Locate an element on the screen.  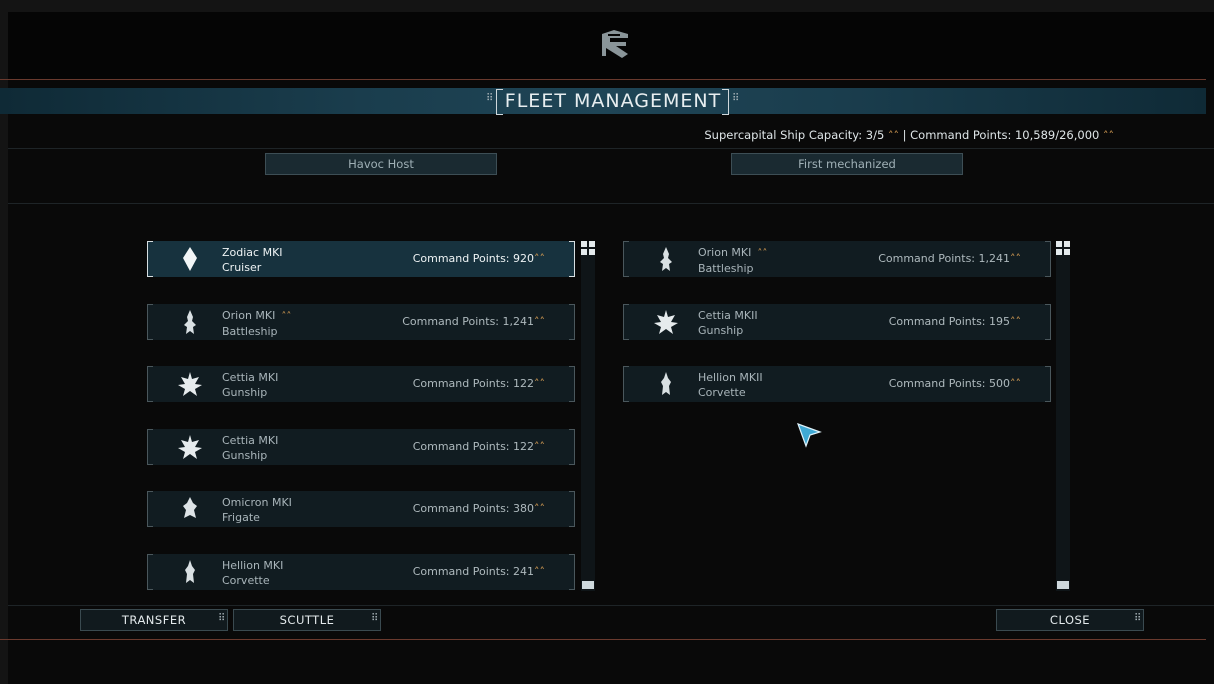
ship-class: Frigate is located at coordinates (241, 518).